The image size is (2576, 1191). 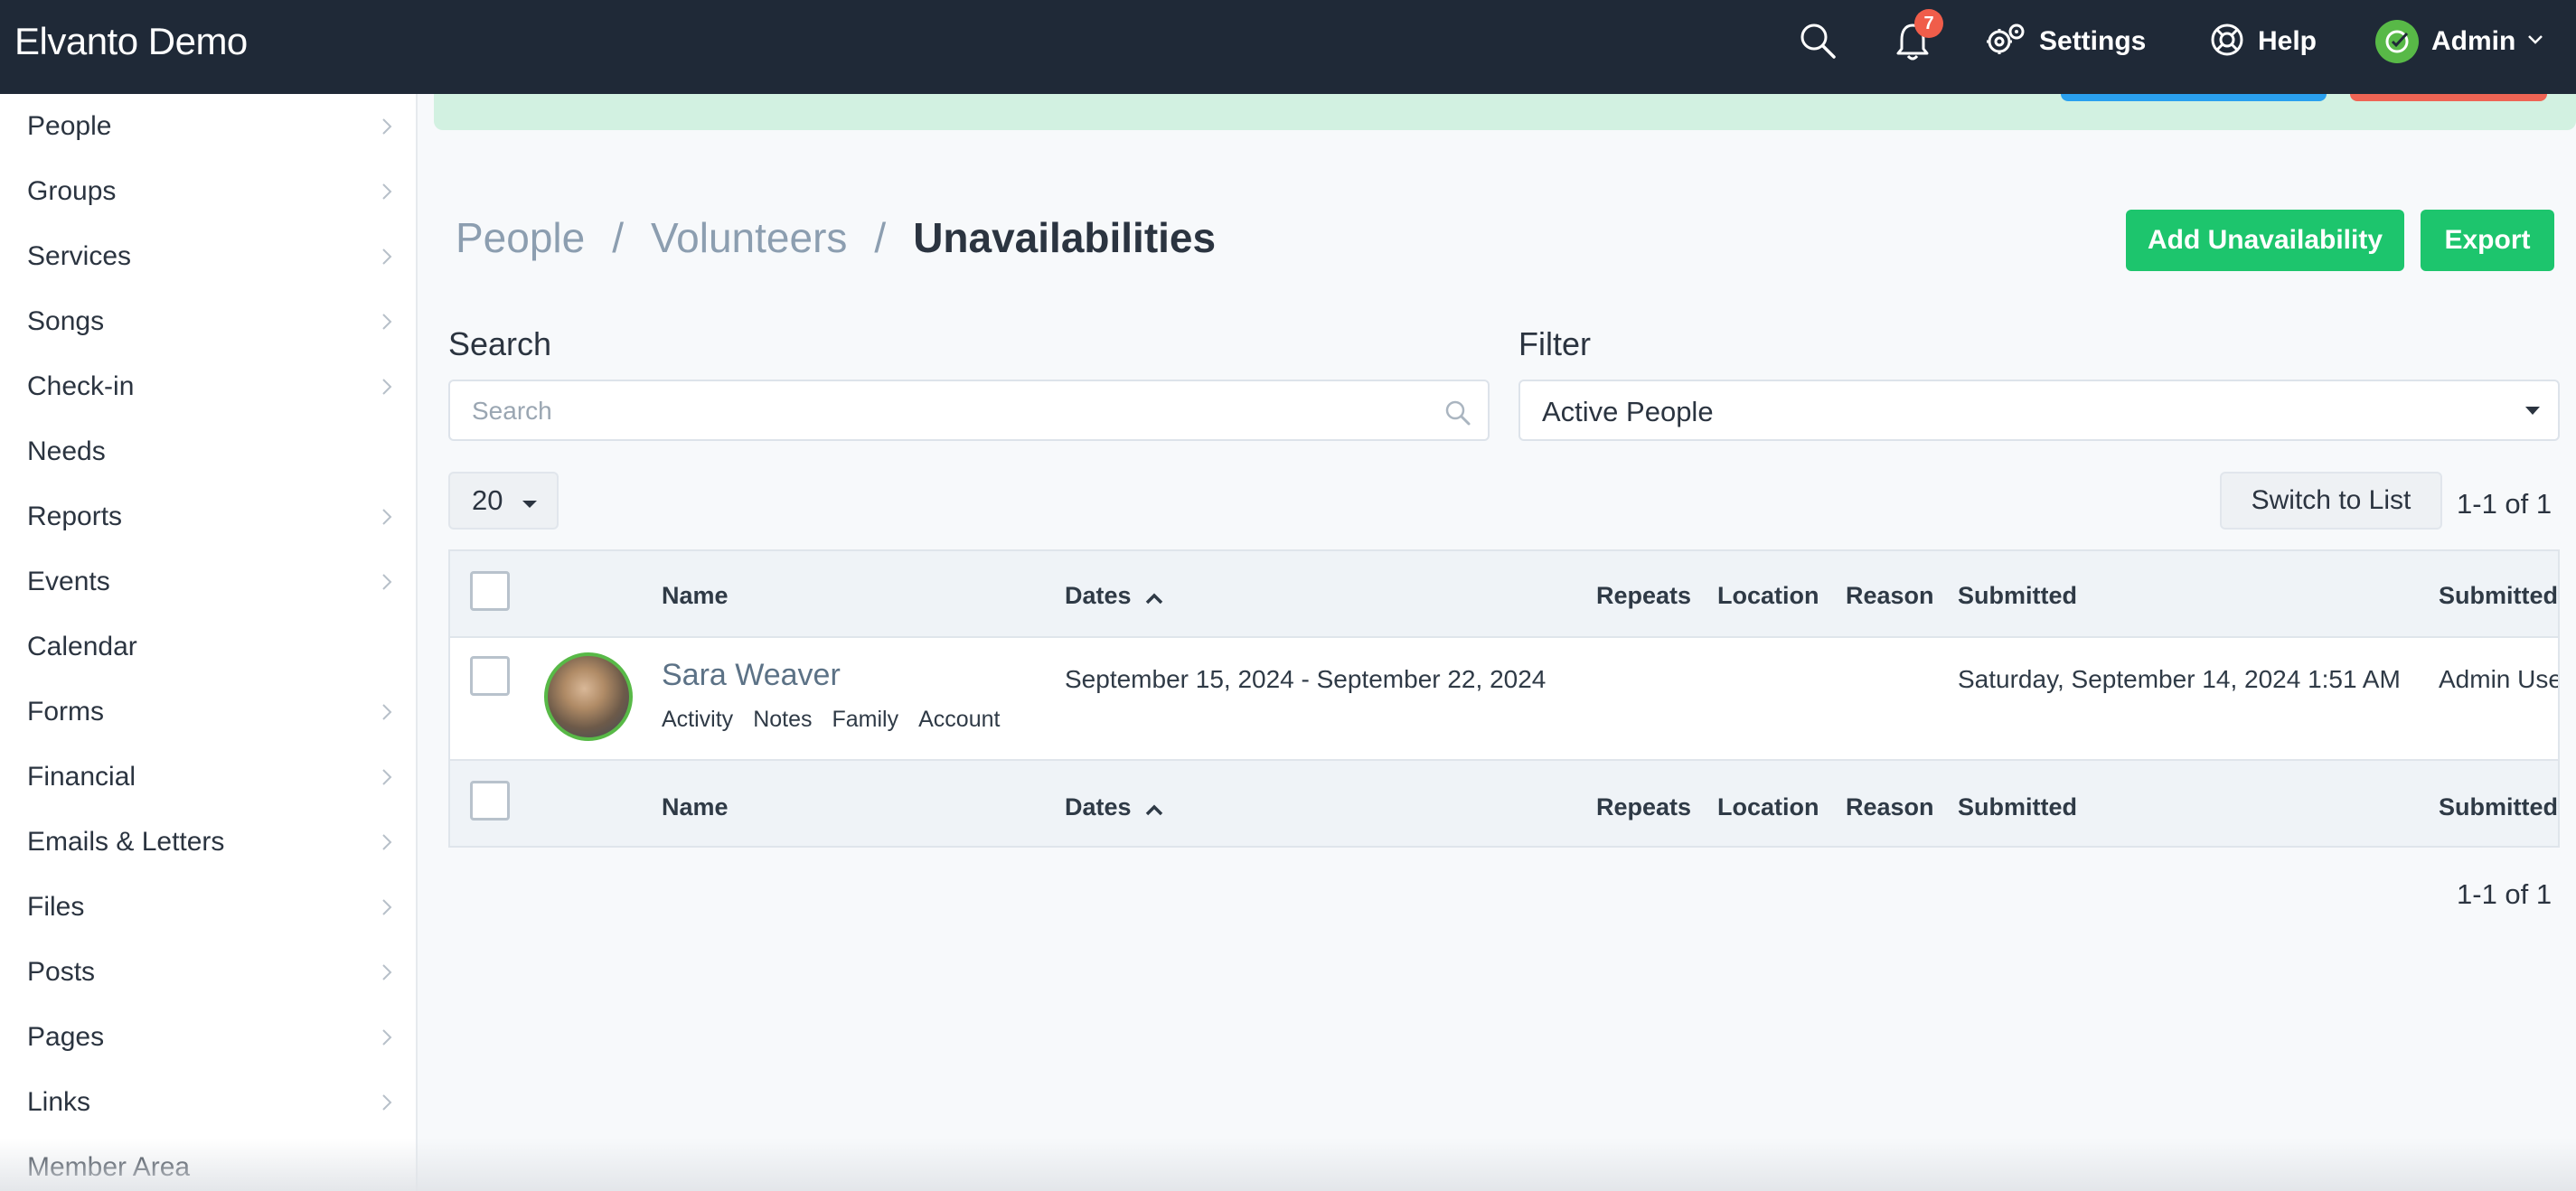 I want to click on sidebar-item-files: Files, so click(x=208, y=907).